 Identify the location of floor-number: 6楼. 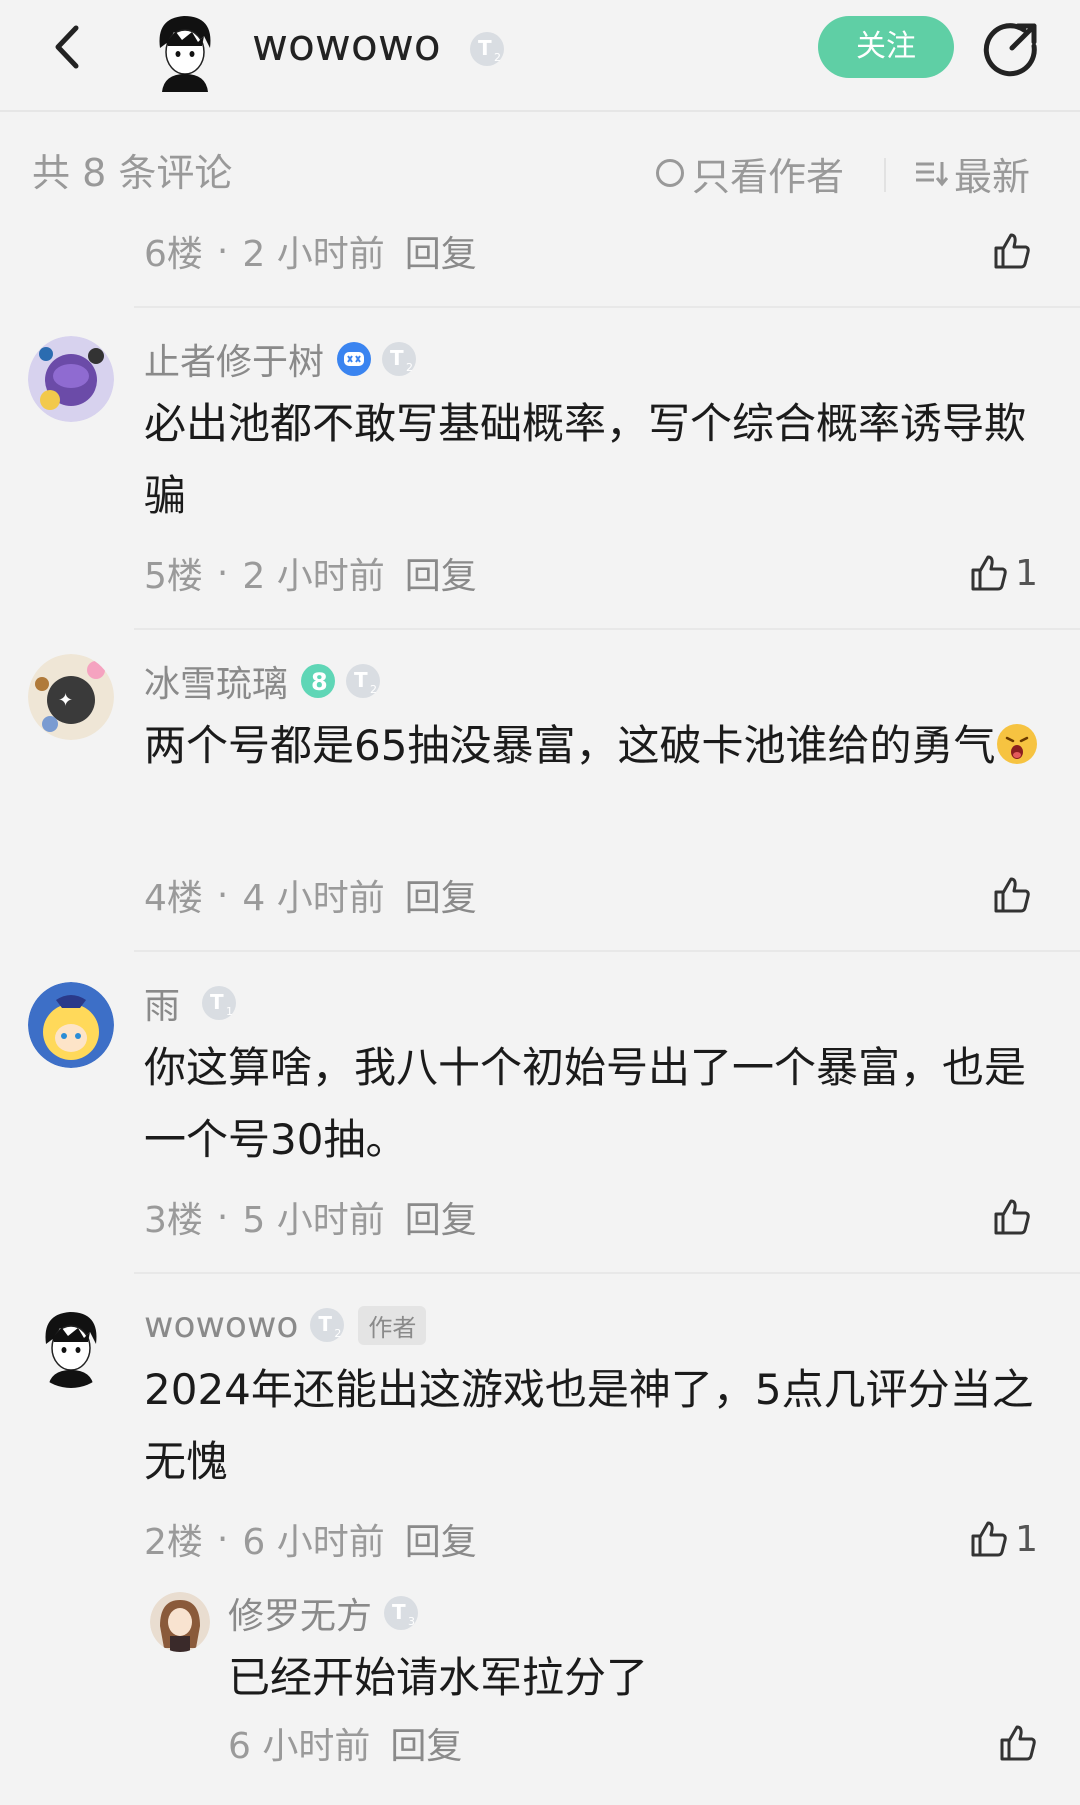
(173, 254).